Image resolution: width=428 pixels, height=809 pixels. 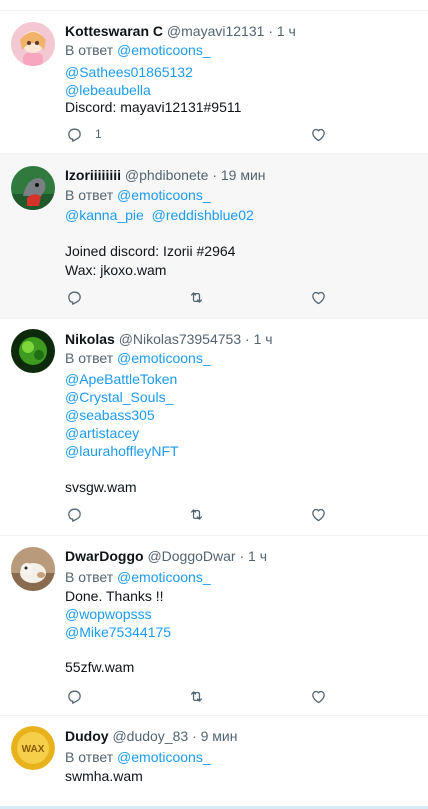 I want to click on mention-link: @wopwopsss, so click(x=108, y=614).